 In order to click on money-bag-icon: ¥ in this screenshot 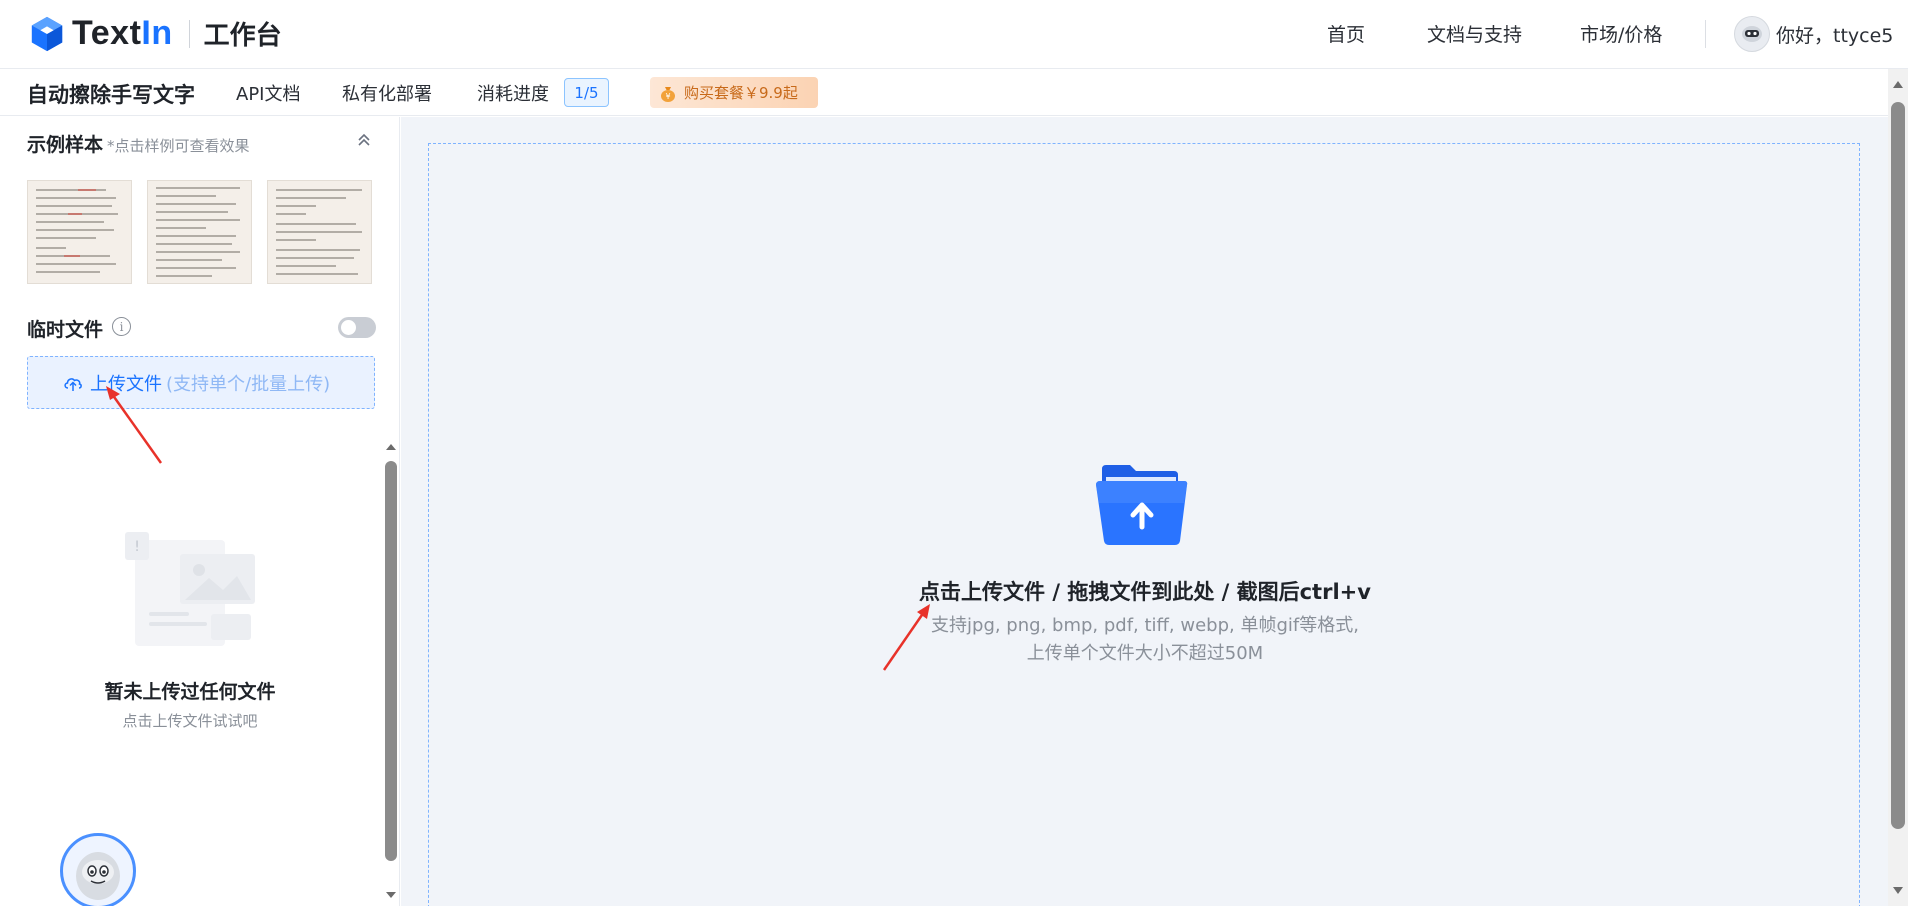, I will do `click(668, 94)`.